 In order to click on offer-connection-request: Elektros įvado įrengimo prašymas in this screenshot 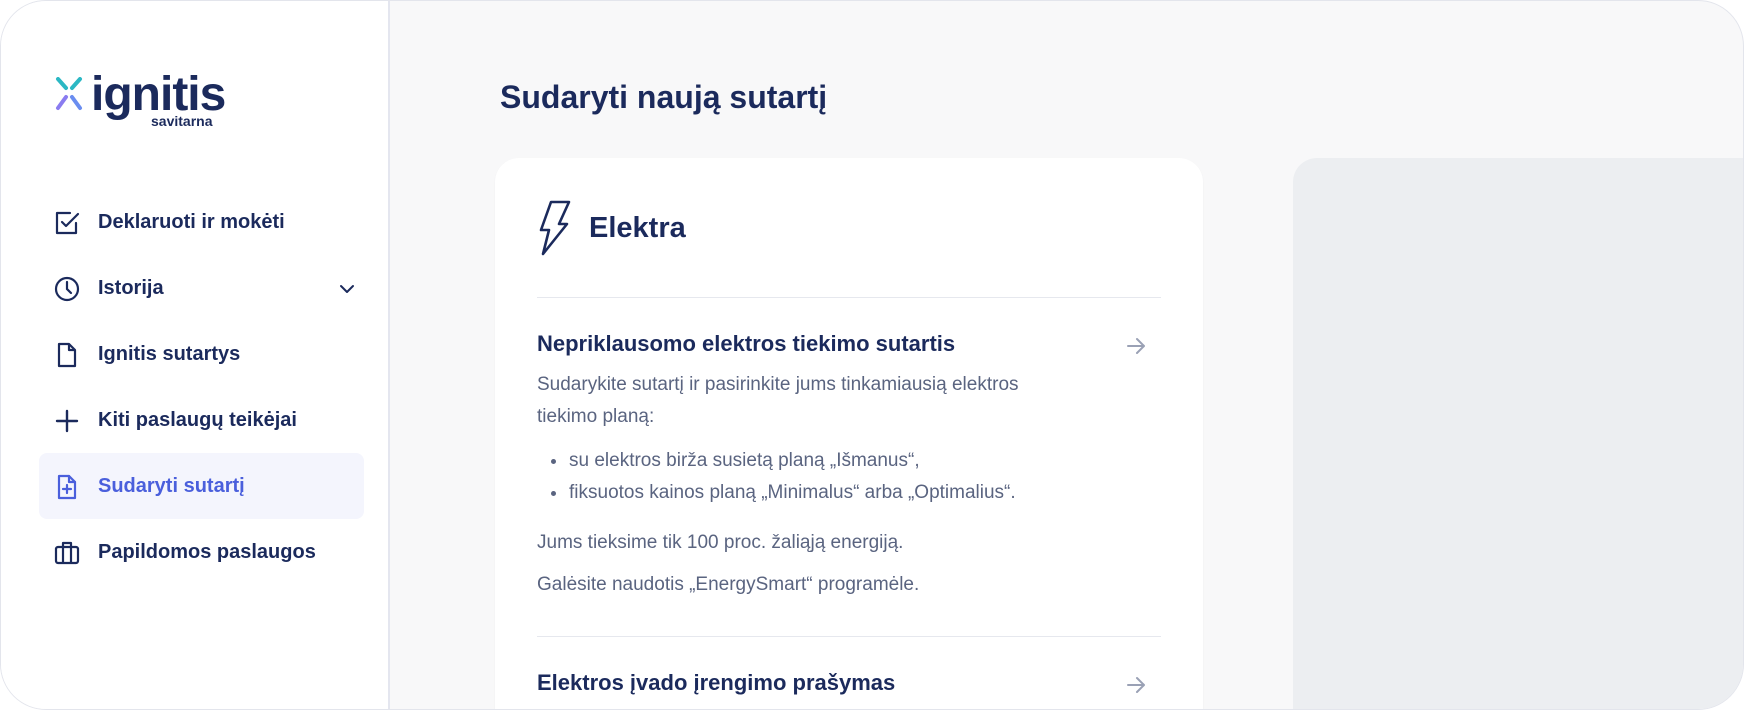, I will do `click(849, 689)`.